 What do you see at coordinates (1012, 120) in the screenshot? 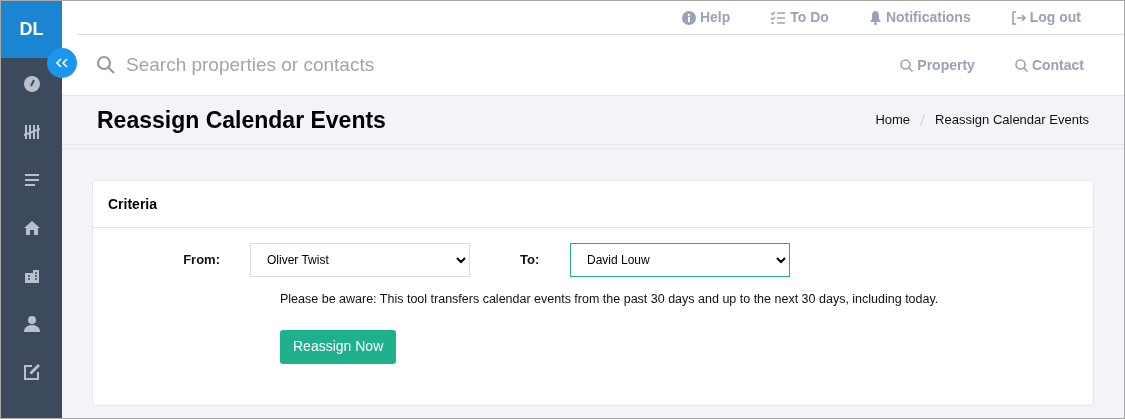
I see `breadcrumb-current: Reassign Calendar Events` at bounding box center [1012, 120].